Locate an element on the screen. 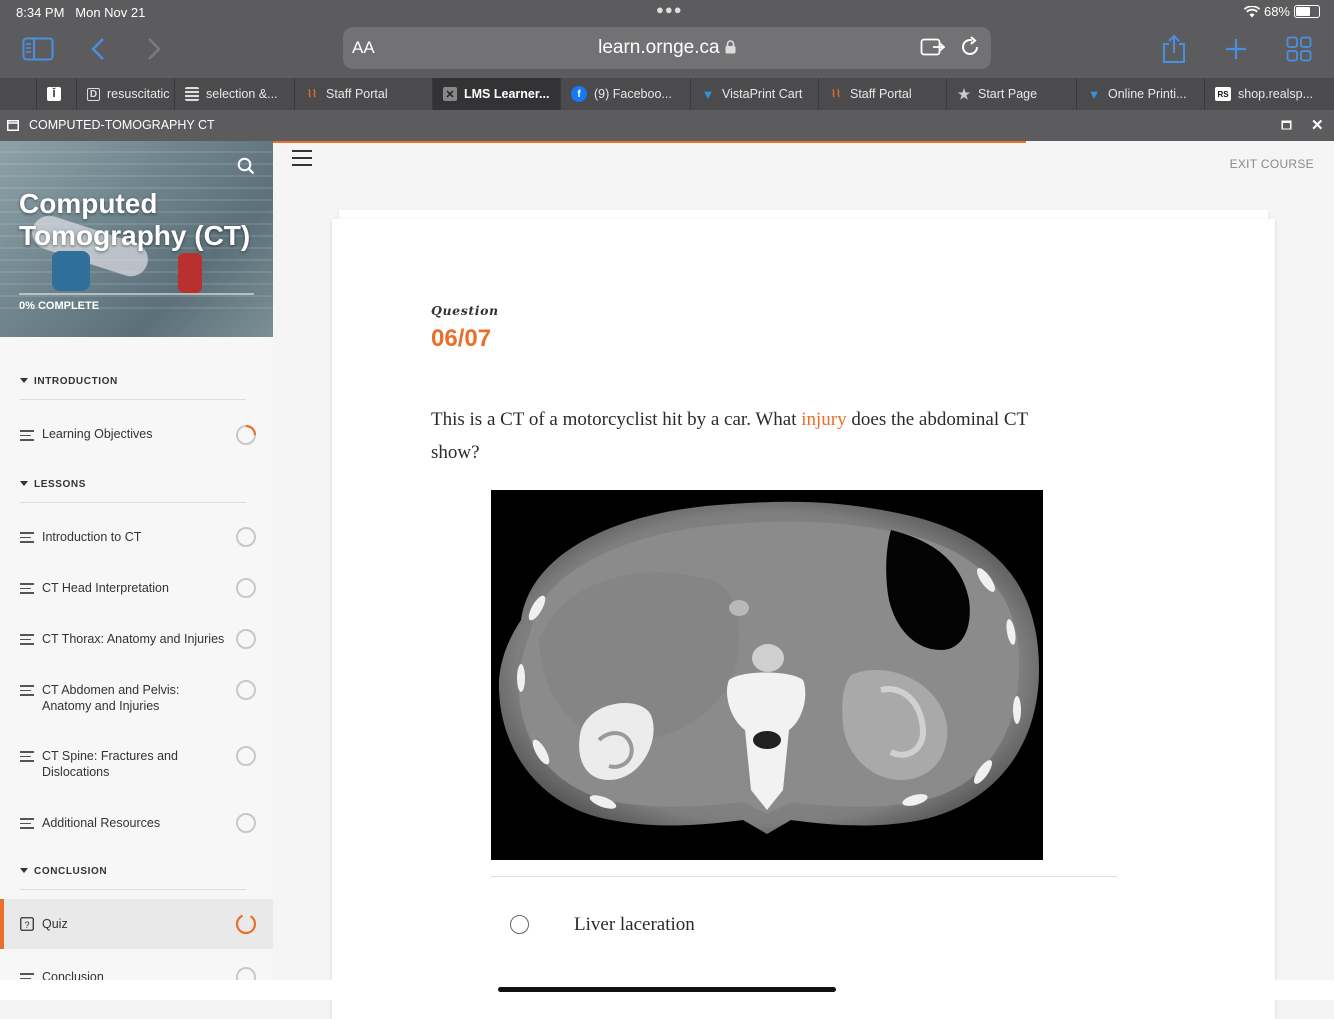 The width and height of the screenshot is (1334, 1019). tab-resuscitation: Dresuscitatic is located at coordinates (125, 94).